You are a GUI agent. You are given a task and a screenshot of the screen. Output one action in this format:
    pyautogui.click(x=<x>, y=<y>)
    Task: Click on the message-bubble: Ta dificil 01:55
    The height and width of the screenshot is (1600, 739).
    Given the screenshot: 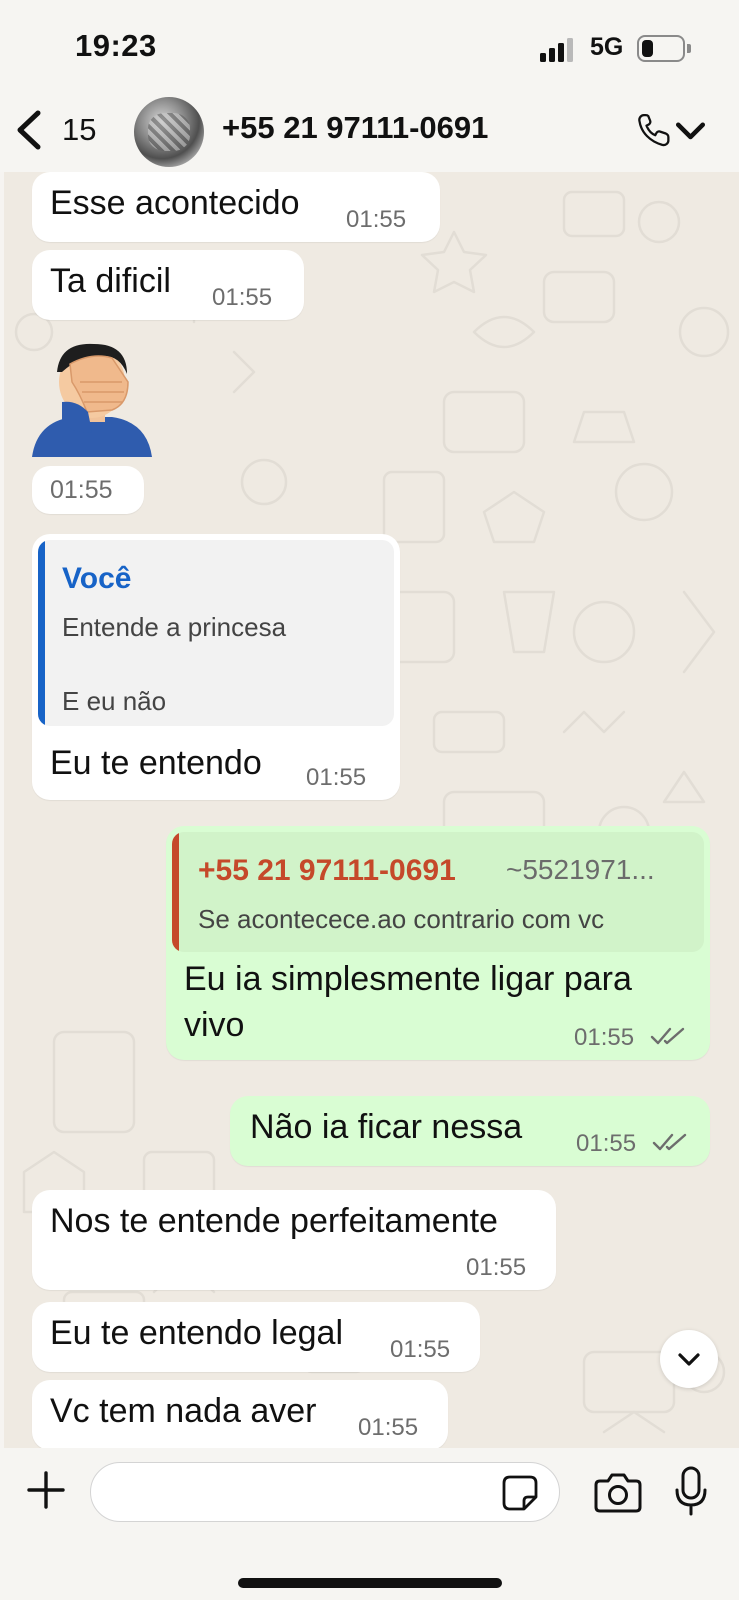 What is the action you would take?
    pyautogui.click(x=168, y=285)
    